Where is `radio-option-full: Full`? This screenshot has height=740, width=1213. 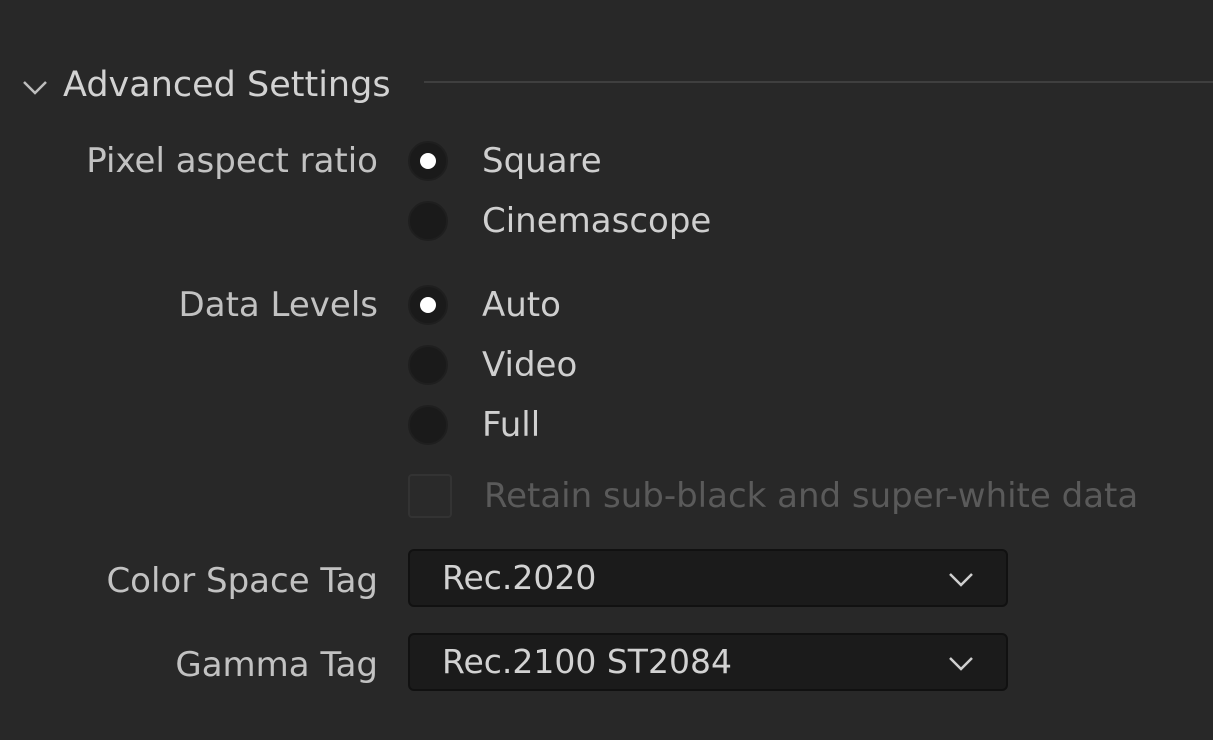
radio-option-full: Full is located at coordinates (474, 425).